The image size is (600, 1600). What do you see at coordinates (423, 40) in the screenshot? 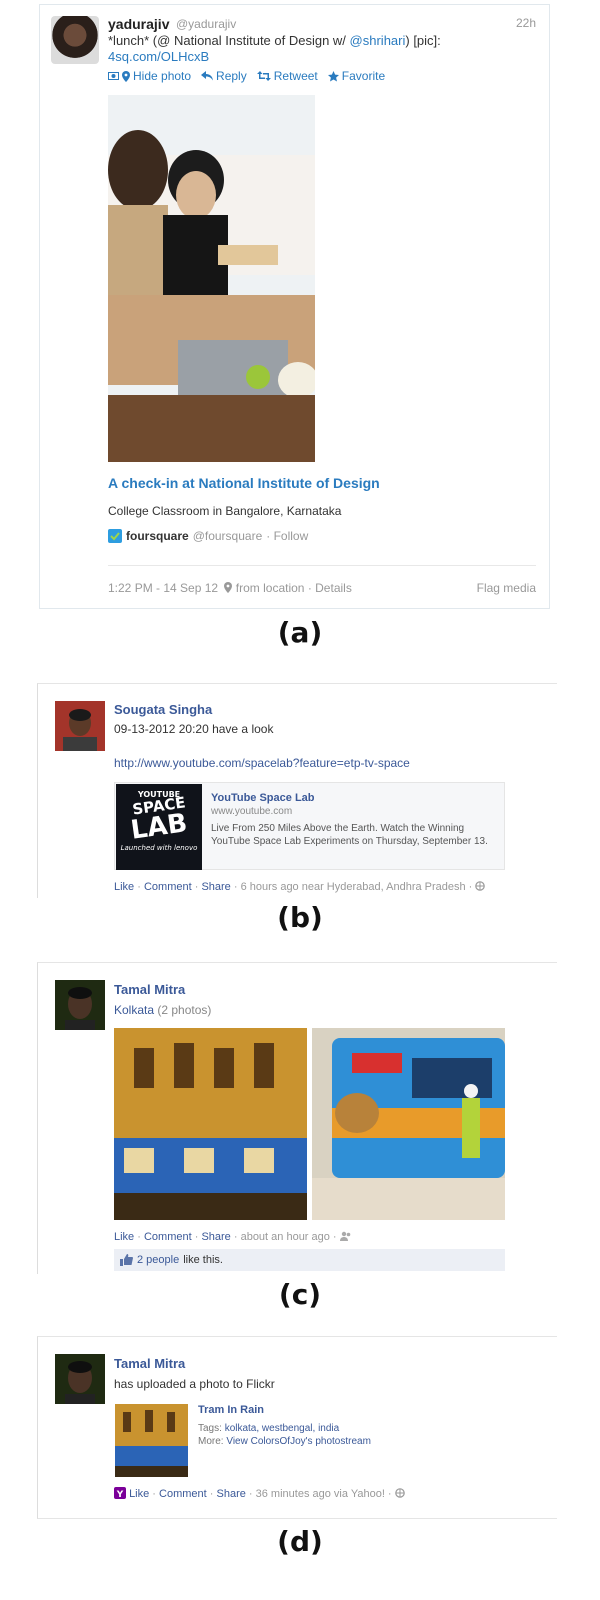
I see `tweet-text-part2: ) [pic]:` at bounding box center [423, 40].